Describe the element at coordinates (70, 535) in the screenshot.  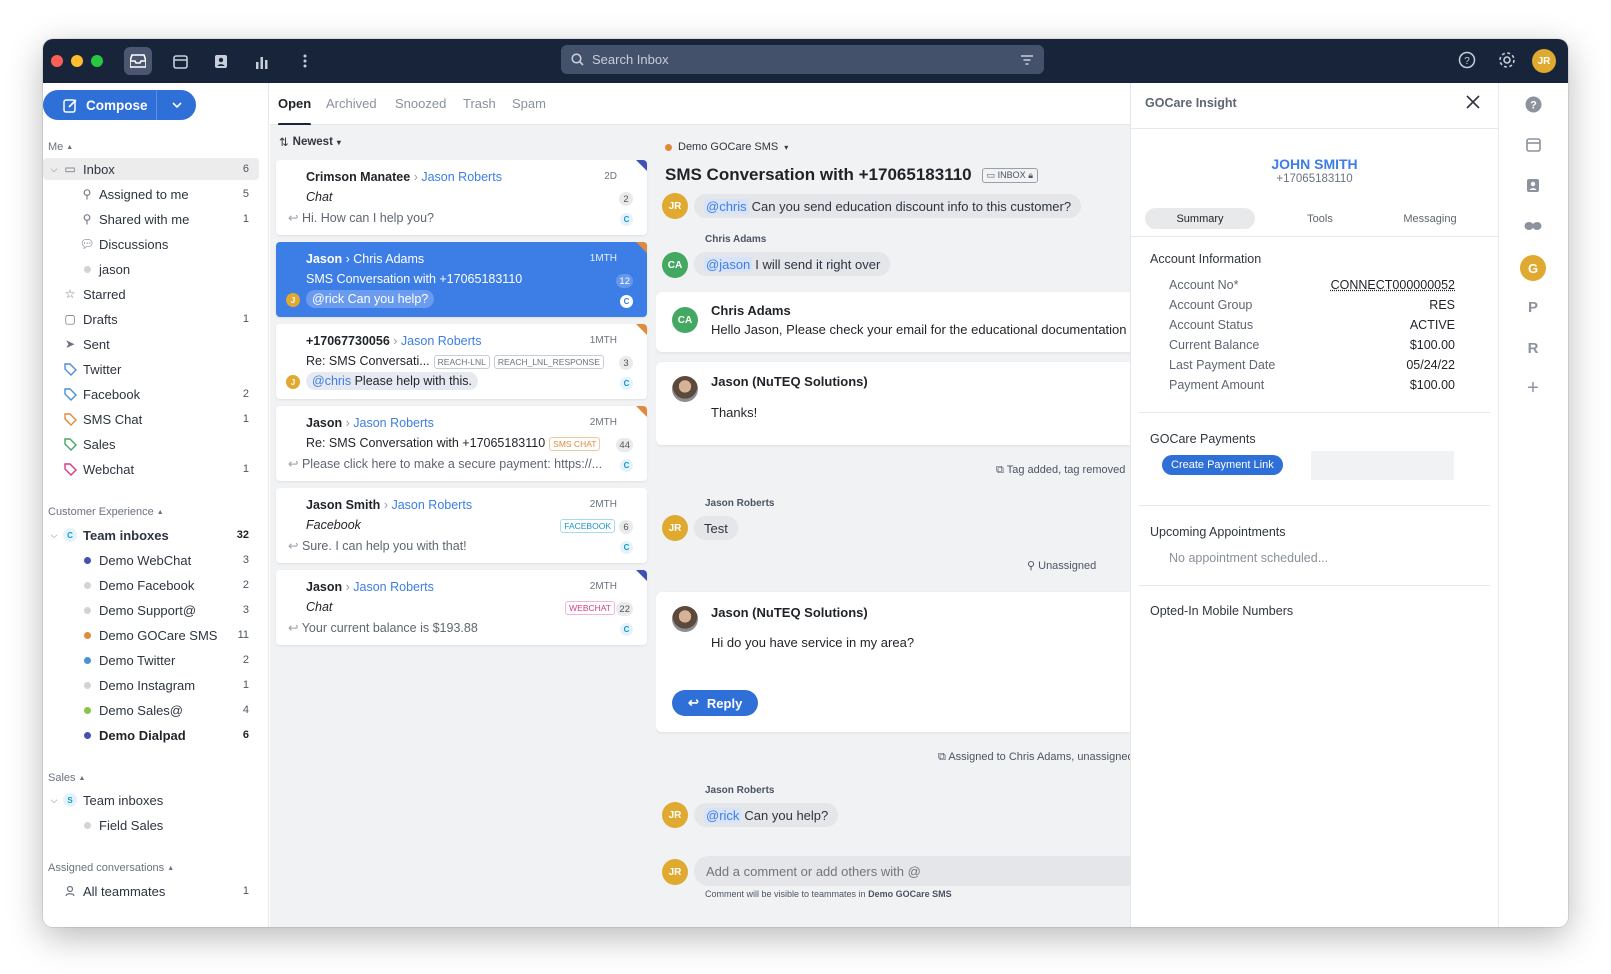
I see `team-badge-icon: C` at that location.